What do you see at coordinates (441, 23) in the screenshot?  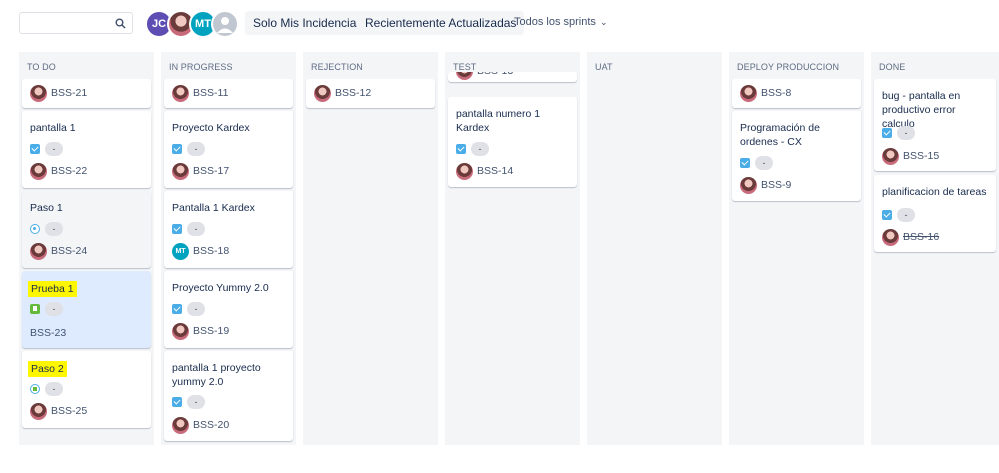 I see `filter-recently-updated-button: Recientemente Actualizadas` at bounding box center [441, 23].